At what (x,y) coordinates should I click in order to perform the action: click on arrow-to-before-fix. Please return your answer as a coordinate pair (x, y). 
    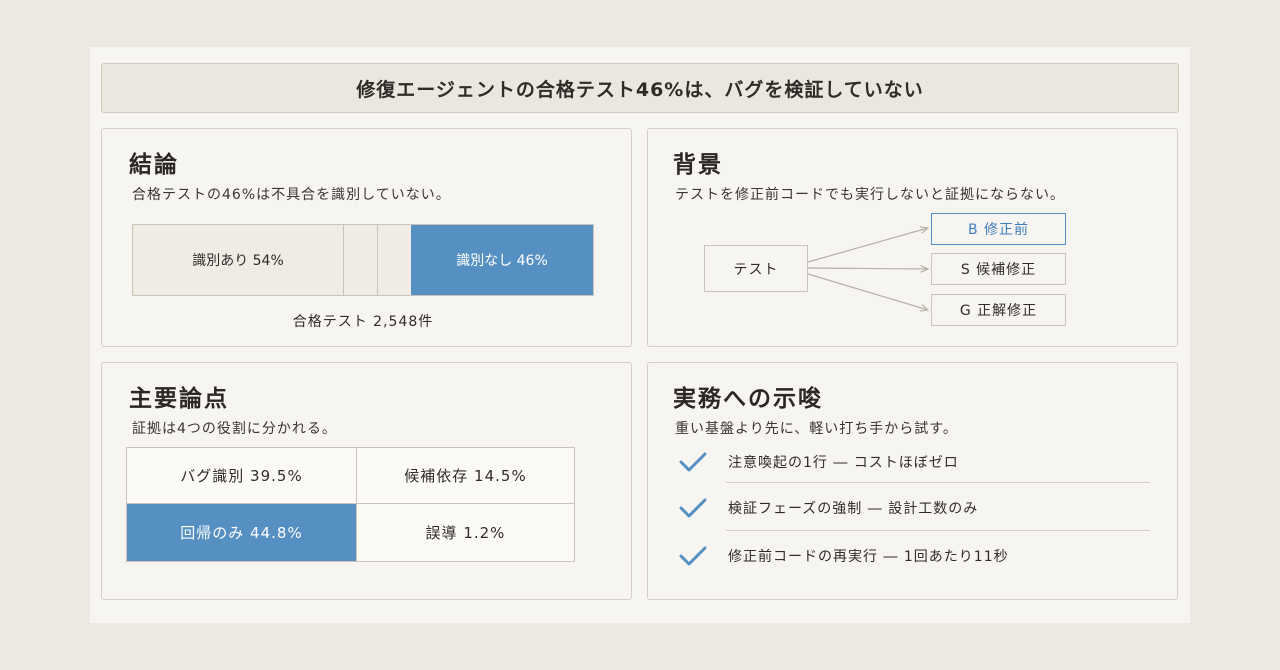
    Looking at the image, I should click on (867, 245).